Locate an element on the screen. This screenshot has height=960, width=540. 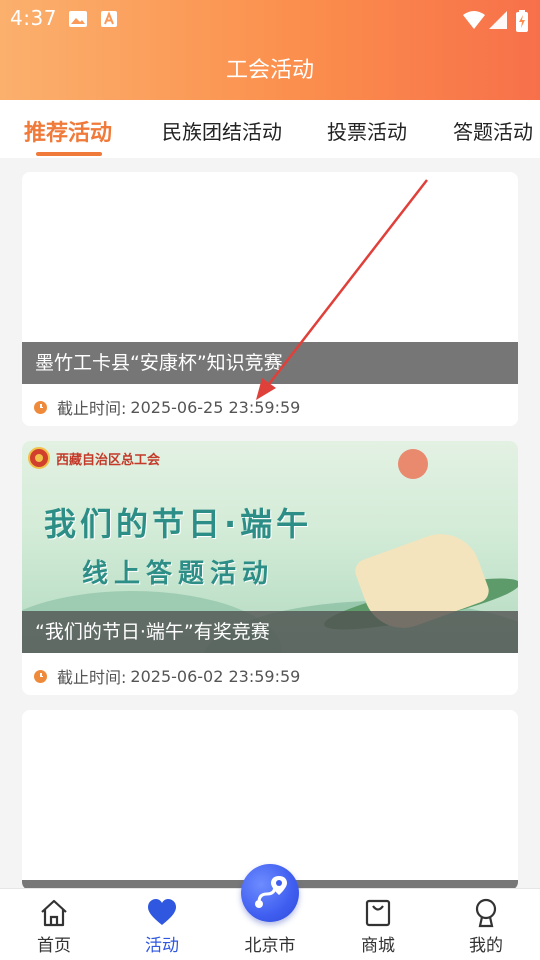
tab-quiz: 答题活动 is located at coordinates (493, 130).